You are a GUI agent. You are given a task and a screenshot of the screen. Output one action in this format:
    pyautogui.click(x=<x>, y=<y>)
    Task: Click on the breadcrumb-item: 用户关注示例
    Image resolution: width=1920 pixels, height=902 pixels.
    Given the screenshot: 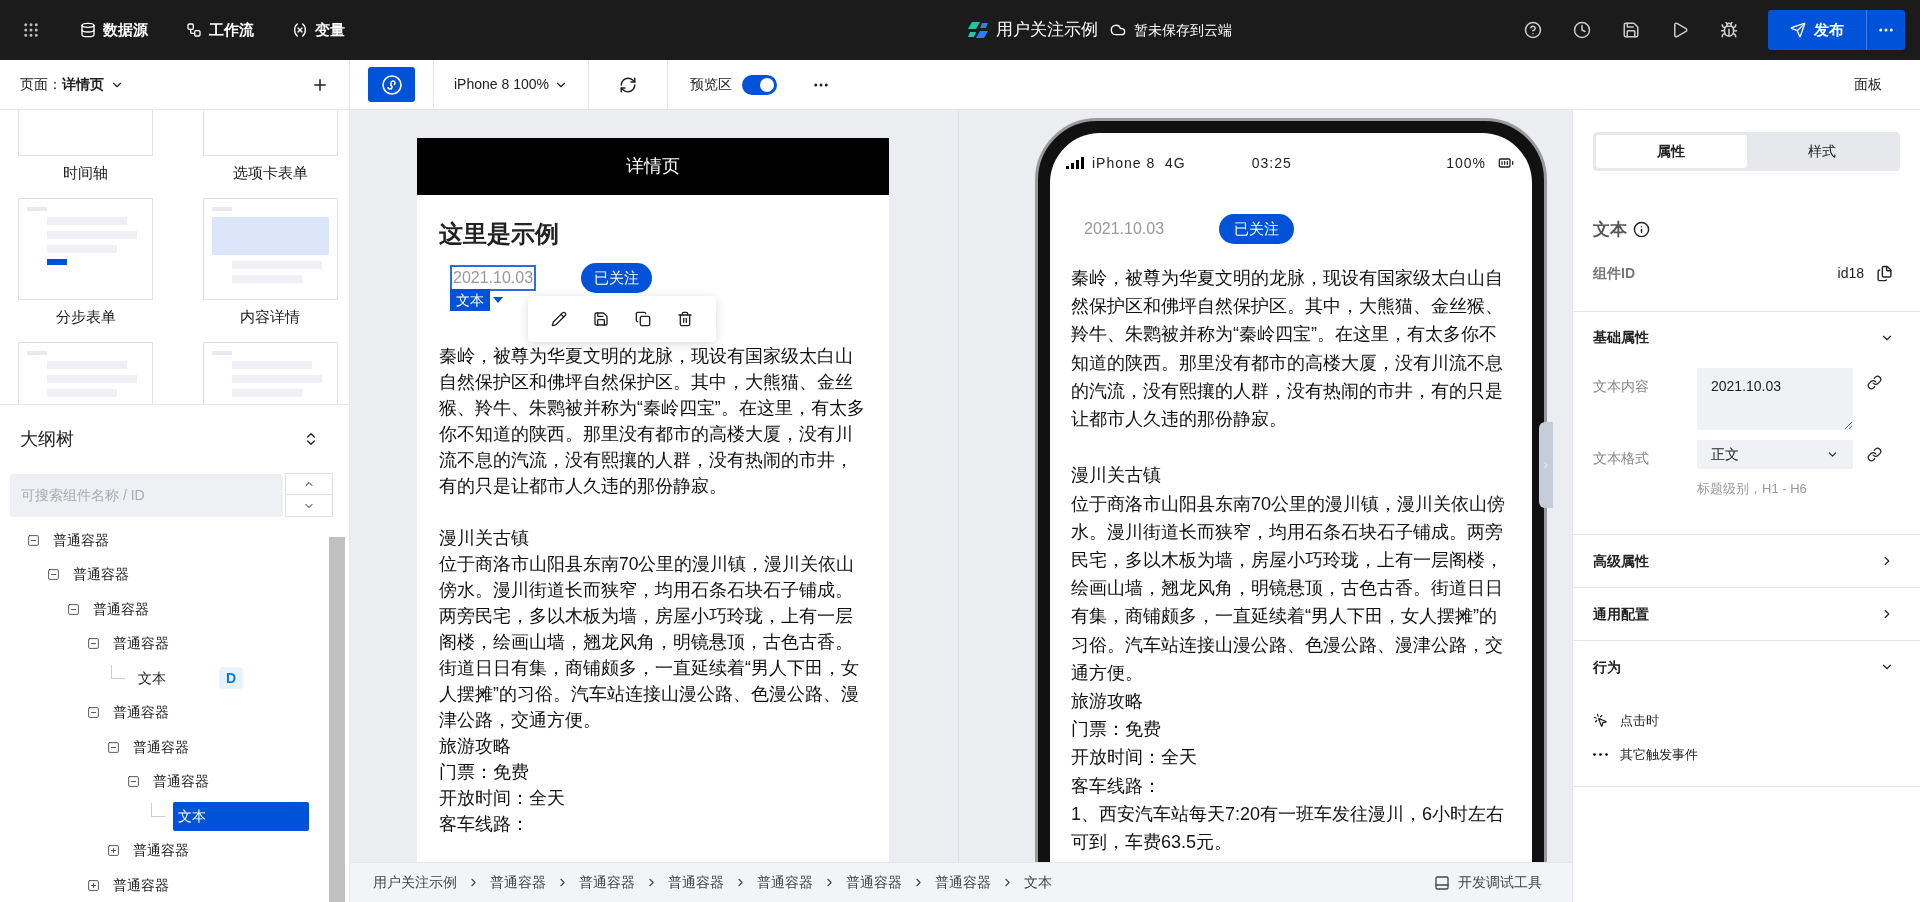 What is the action you would take?
    pyautogui.click(x=415, y=882)
    